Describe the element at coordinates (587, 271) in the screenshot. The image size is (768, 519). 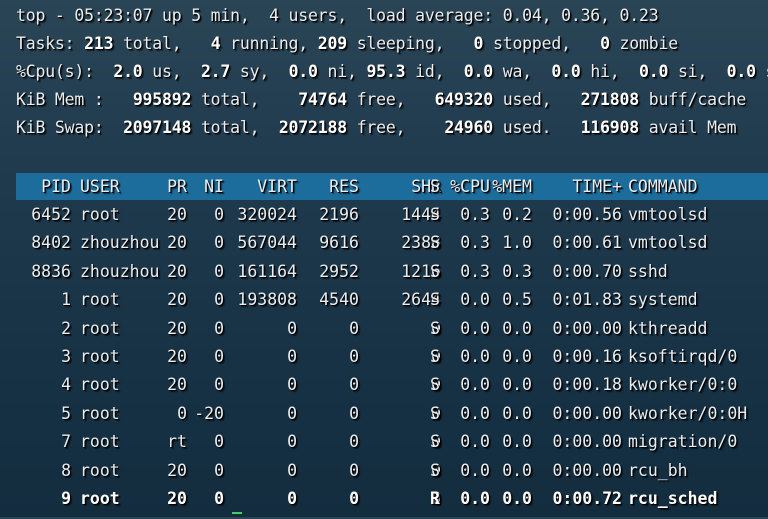
I see `cell-time: 0:00.70` at that location.